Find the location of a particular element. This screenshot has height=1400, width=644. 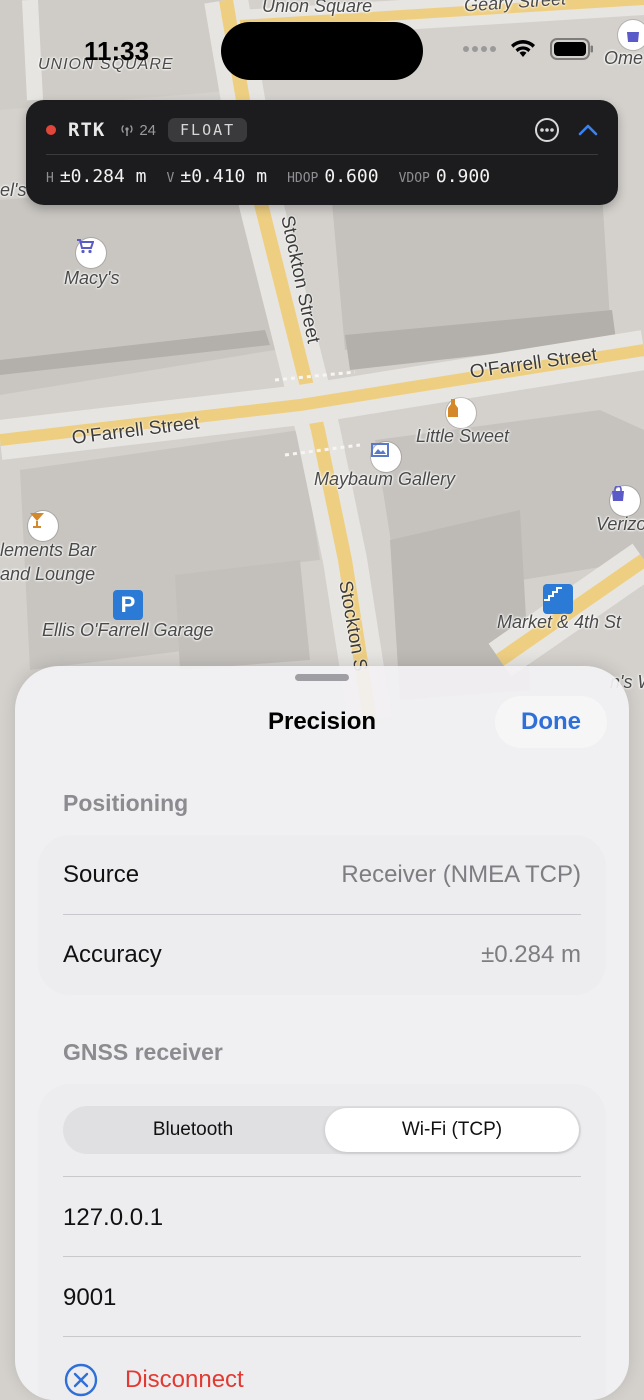

connection-type-segmented-control: Bluetooth Wi-Fi (TCP) is located at coordinates (322, 1130).